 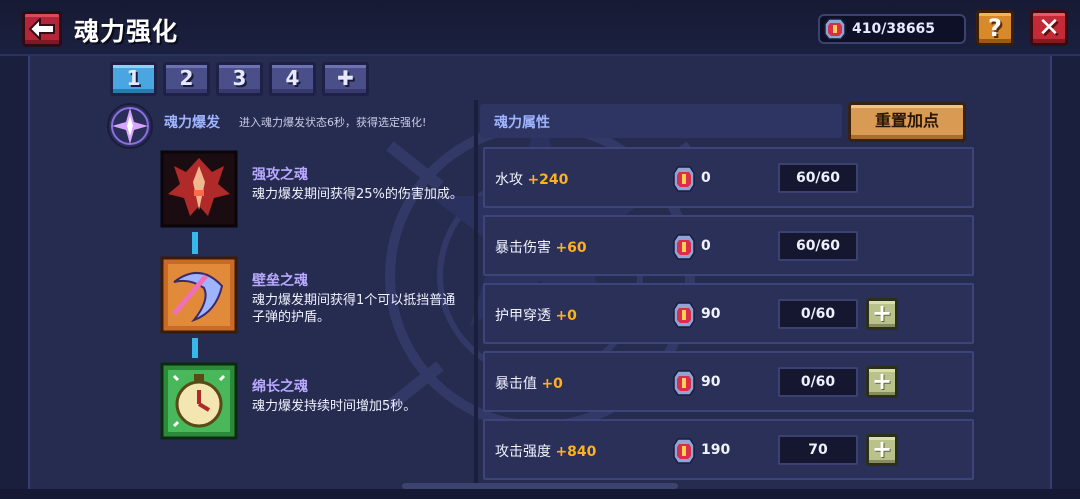 I want to click on column-divider, so click(x=476, y=299).